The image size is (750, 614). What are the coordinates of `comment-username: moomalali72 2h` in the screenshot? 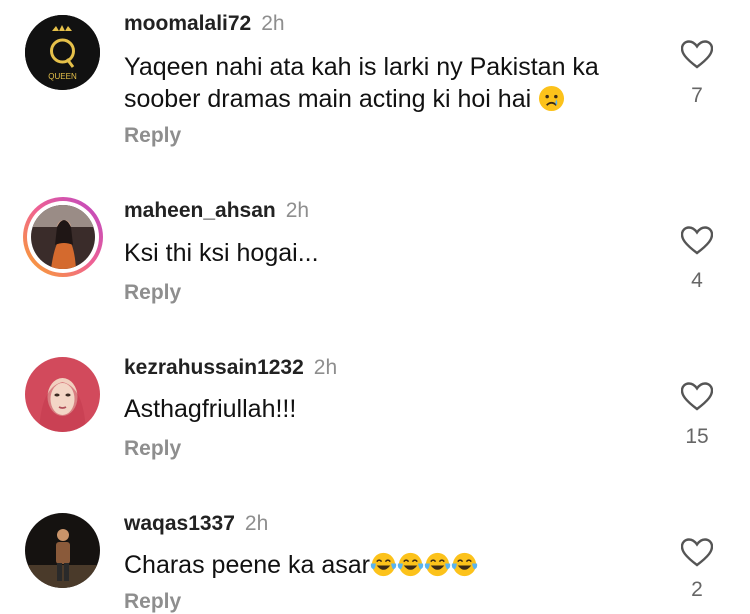 It's located at (204, 24).